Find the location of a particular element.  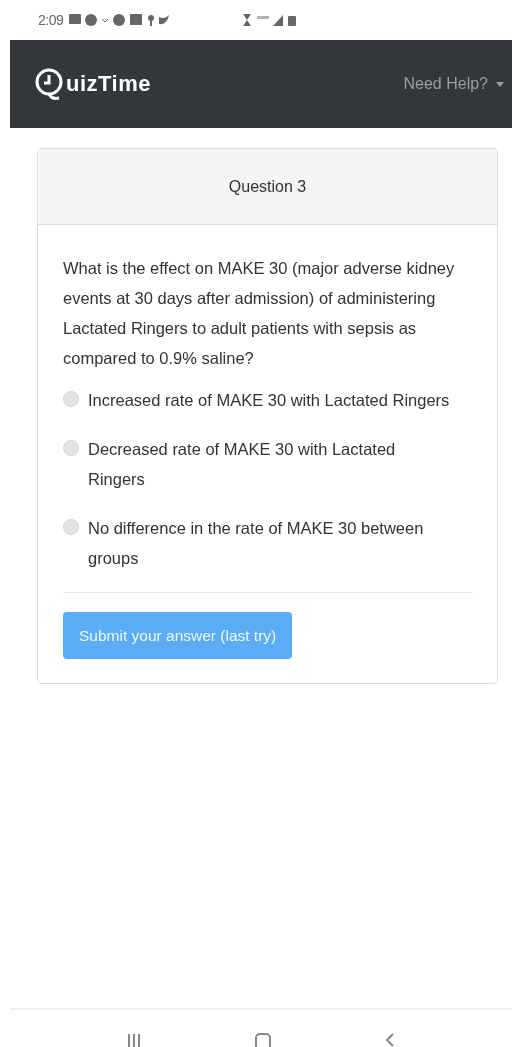

clock-logo-icon is located at coordinates (49, 84).